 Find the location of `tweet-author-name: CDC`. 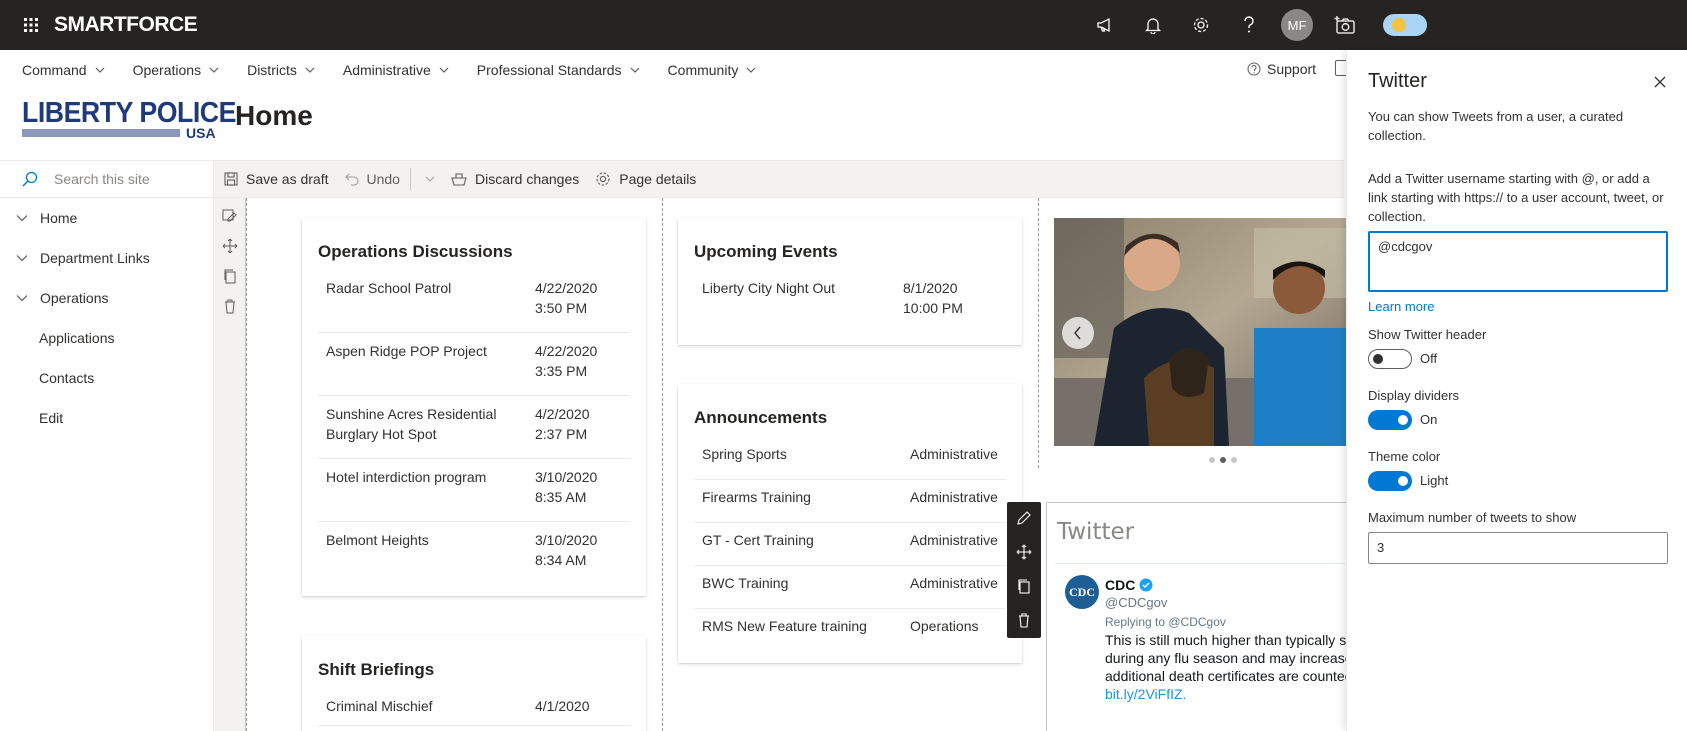

tweet-author-name: CDC is located at coordinates (1120, 585).